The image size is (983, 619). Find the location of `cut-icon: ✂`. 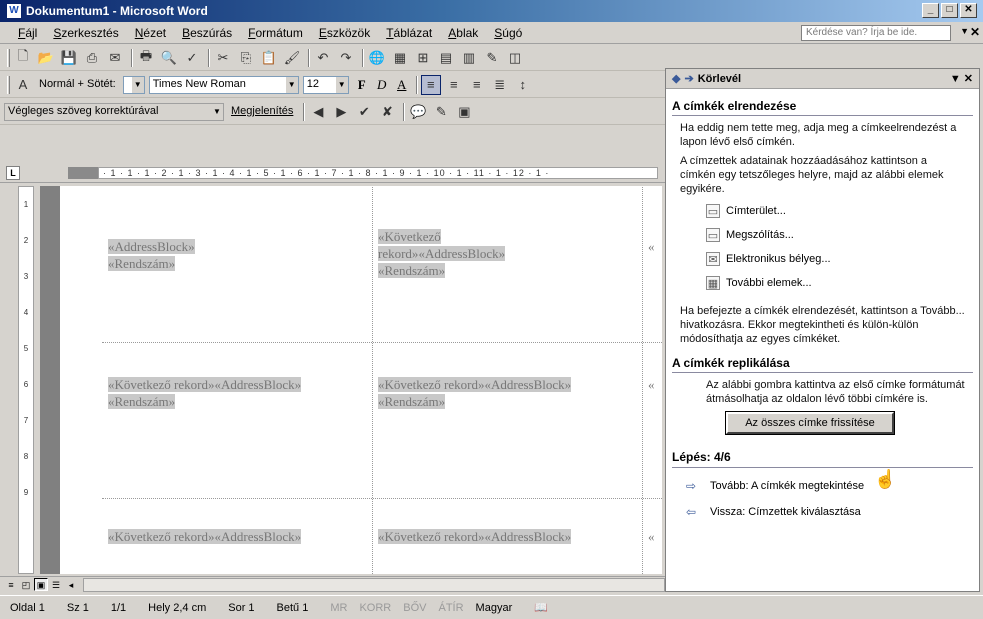

cut-icon: ✂ is located at coordinates (223, 58).